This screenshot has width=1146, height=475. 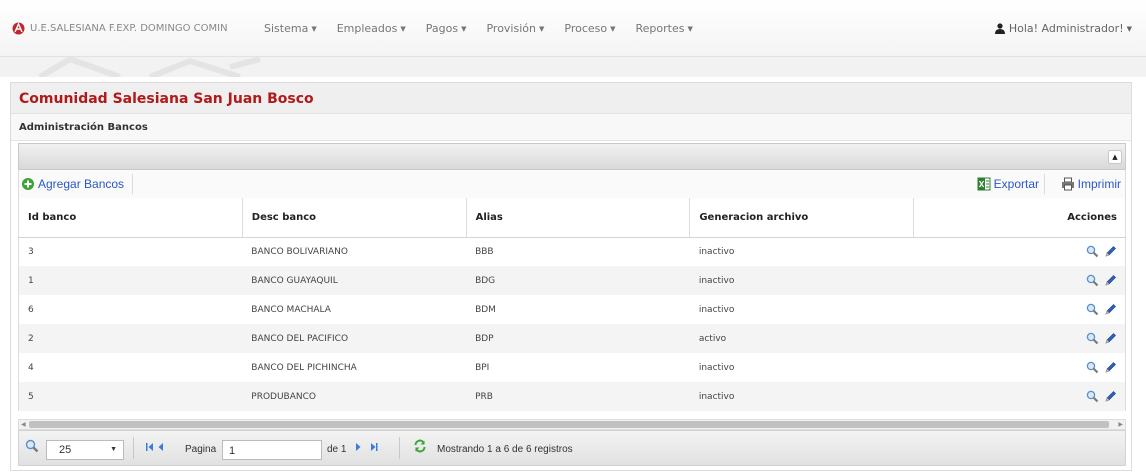 What do you see at coordinates (85, 450) in the screenshot?
I see `page-size-select: 25 ▼` at bounding box center [85, 450].